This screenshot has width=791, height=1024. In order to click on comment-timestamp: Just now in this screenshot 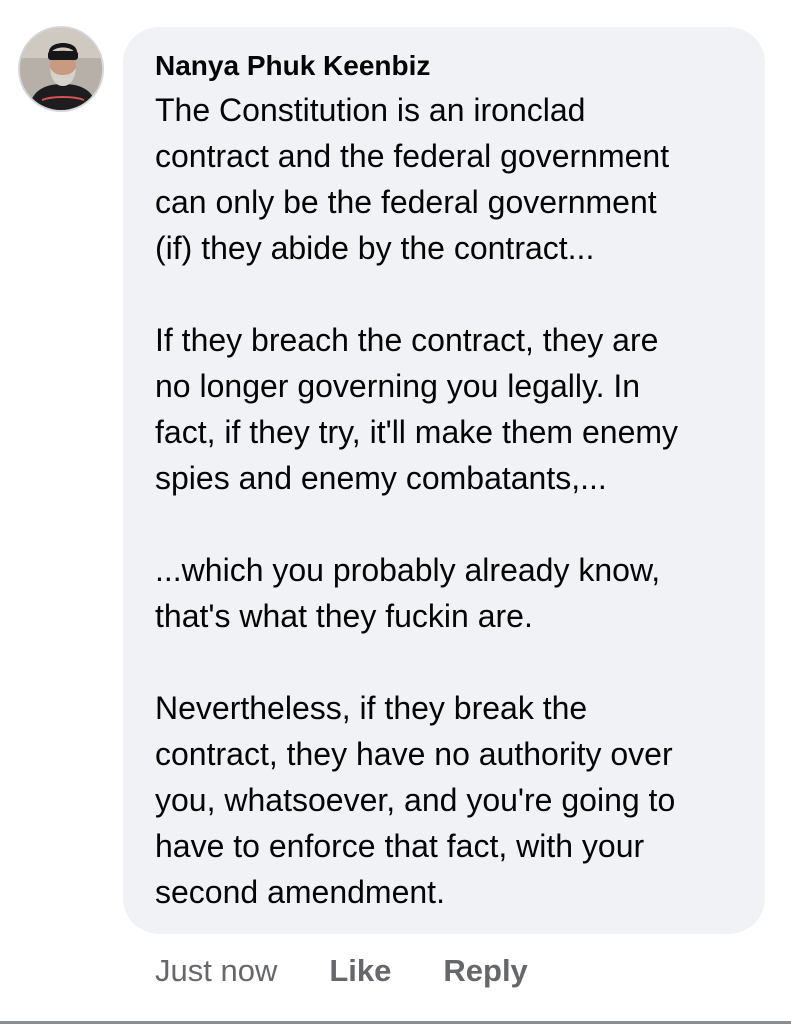, I will do `click(216, 971)`.